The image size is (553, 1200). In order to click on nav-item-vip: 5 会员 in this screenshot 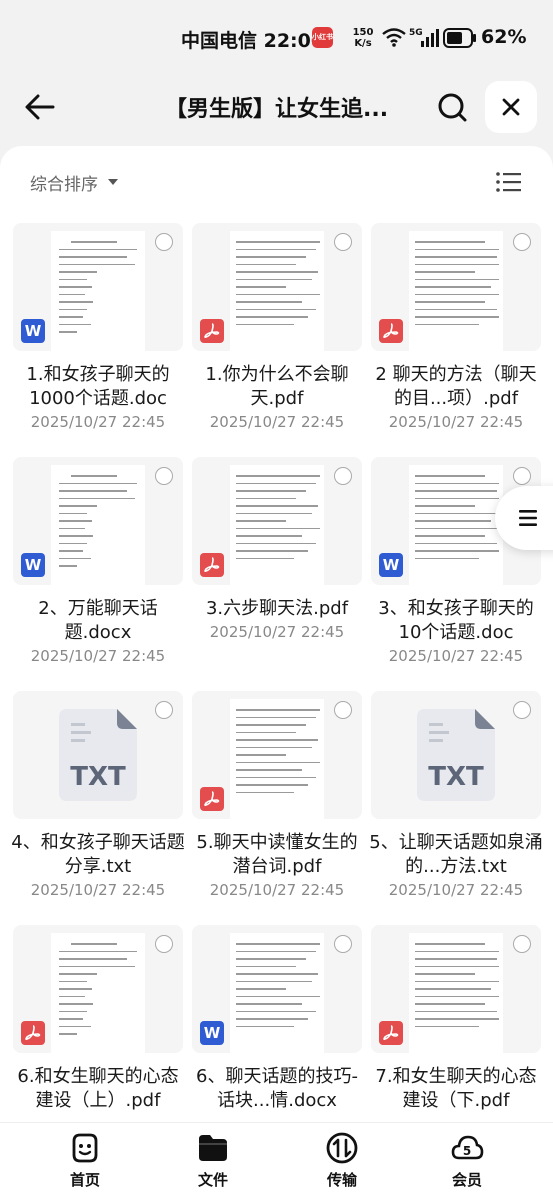, I will do `click(467, 1160)`.